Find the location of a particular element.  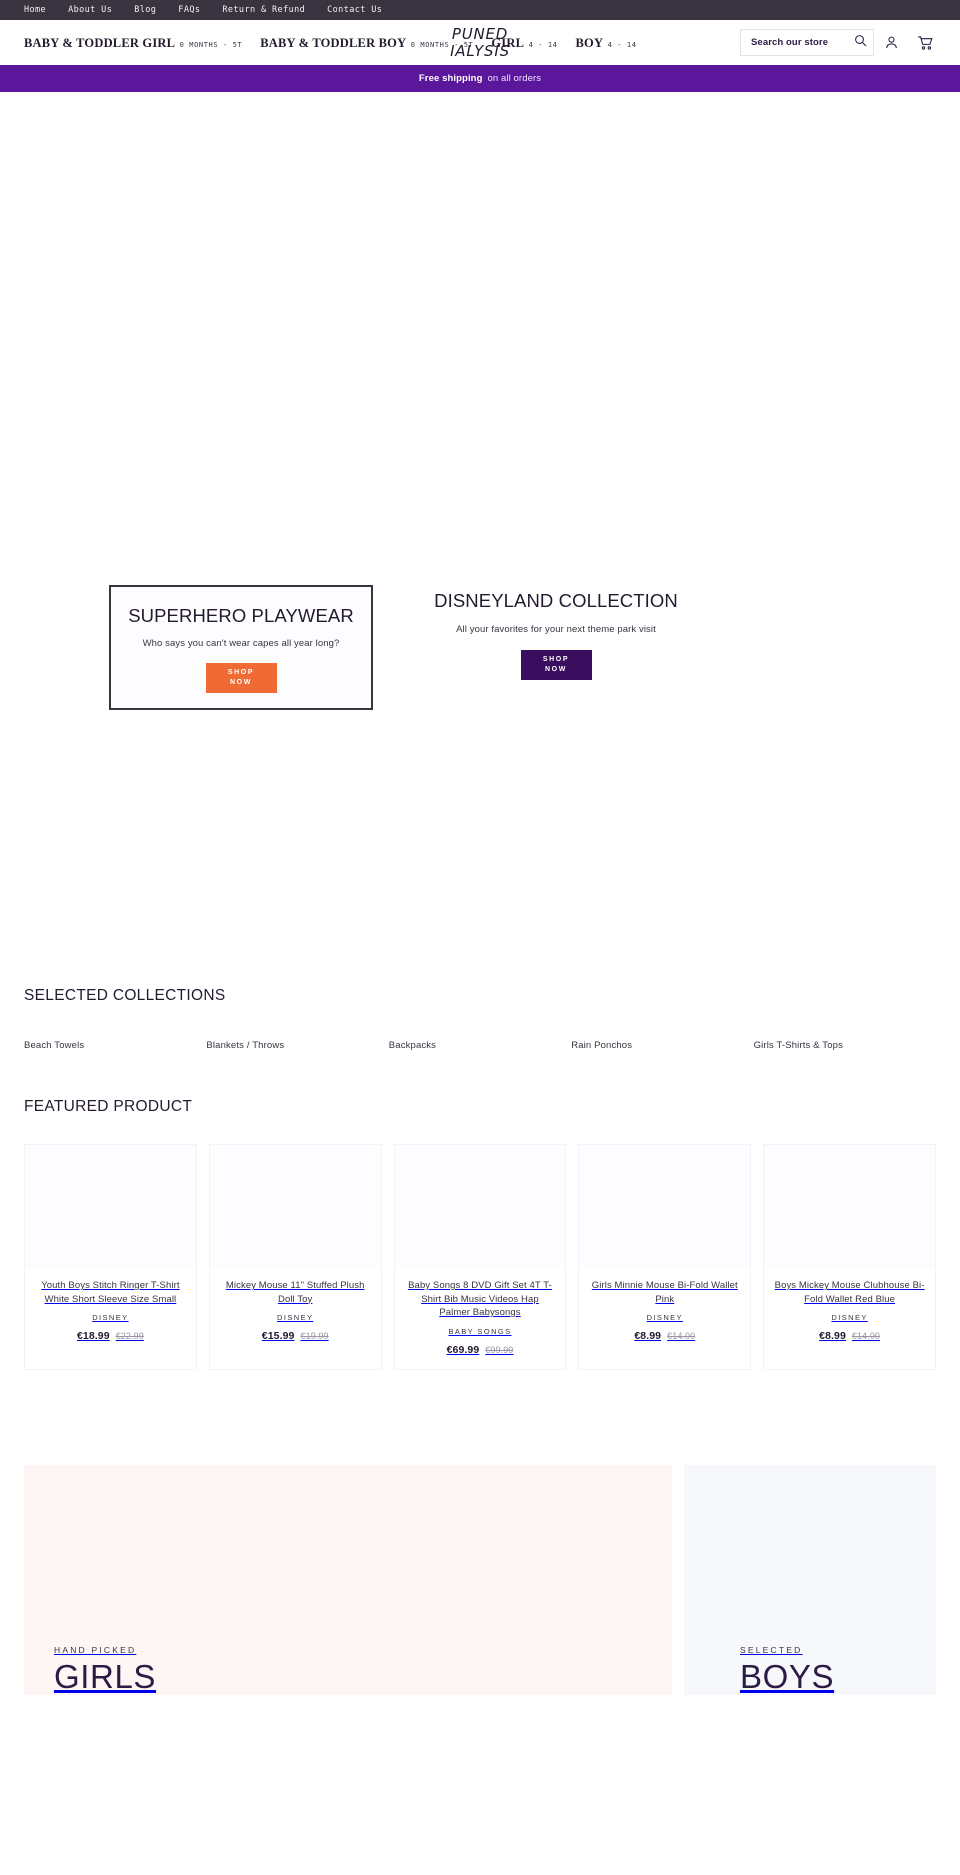

collection-label: Beach Towels is located at coordinates (54, 1045).